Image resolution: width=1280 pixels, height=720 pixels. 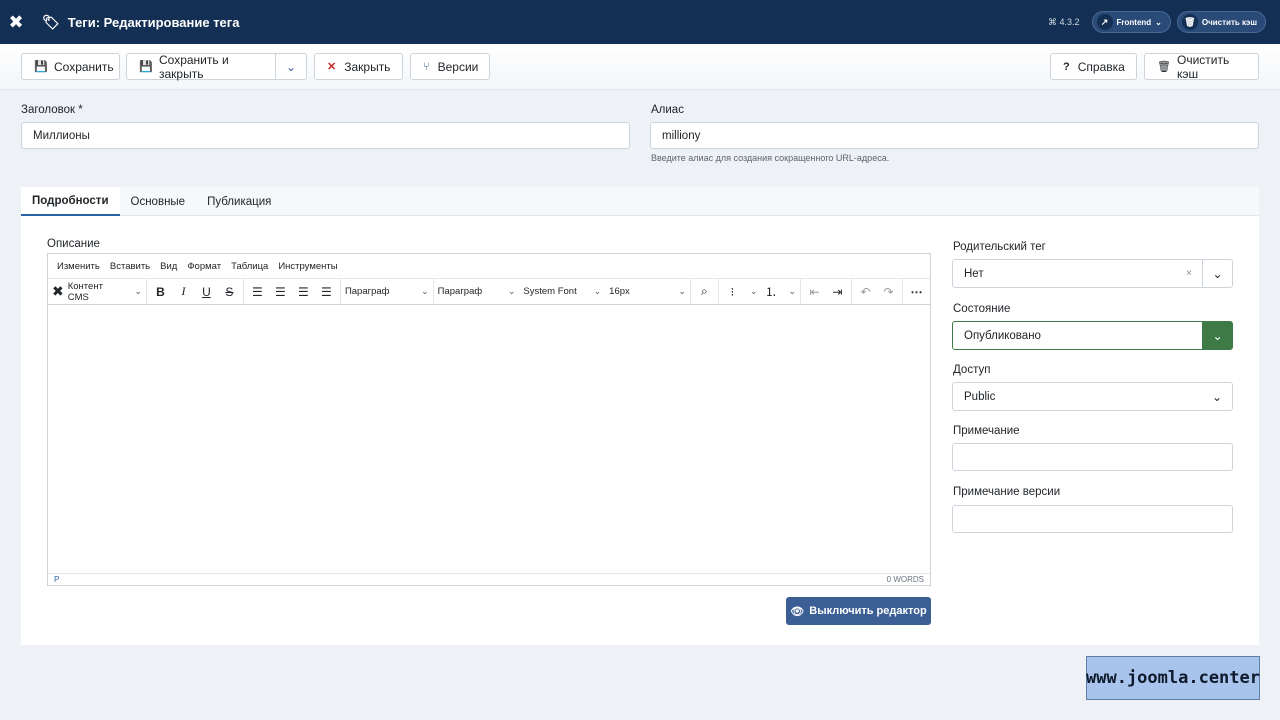 I want to click on editor-statusbar: P 0 WORDS, so click(x=489, y=579).